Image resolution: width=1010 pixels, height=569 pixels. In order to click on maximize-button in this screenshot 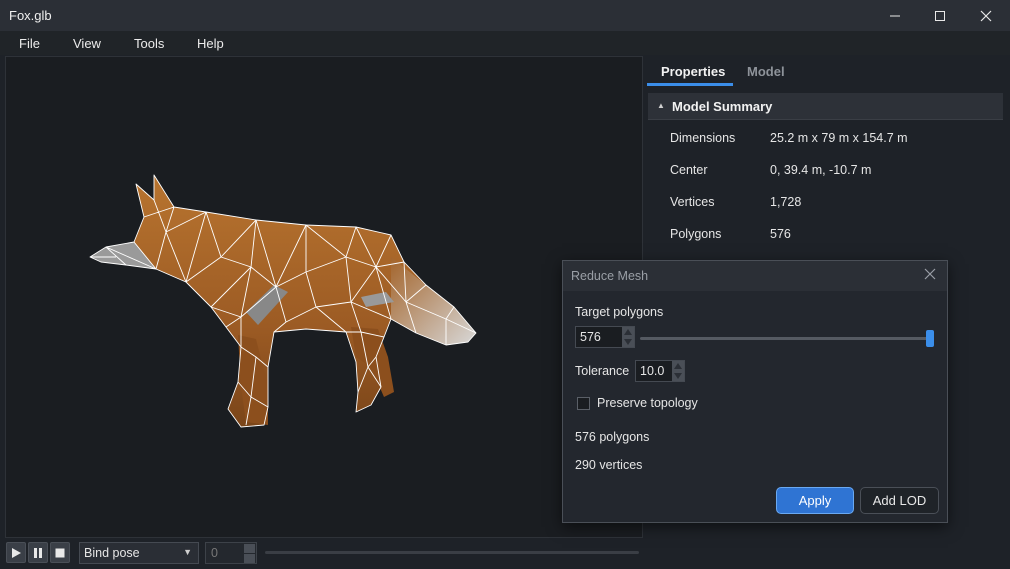, I will do `click(940, 15)`.